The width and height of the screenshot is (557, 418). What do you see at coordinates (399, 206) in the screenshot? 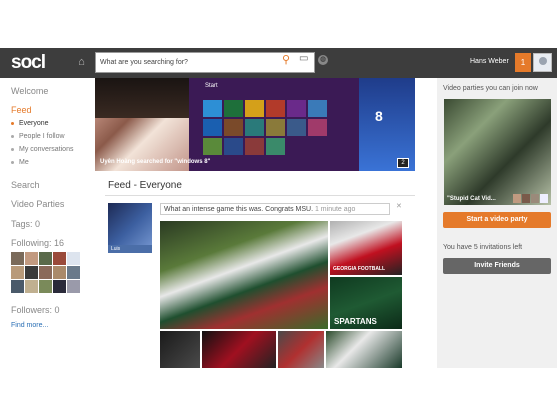
I see `close-icon: ✕` at bounding box center [399, 206].